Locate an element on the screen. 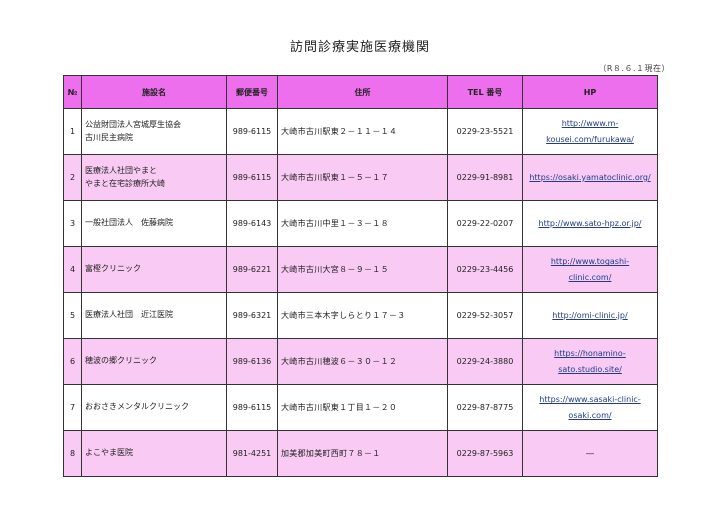 This screenshot has width=720, height=509. row-number: 8 is located at coordinates (72, 453).